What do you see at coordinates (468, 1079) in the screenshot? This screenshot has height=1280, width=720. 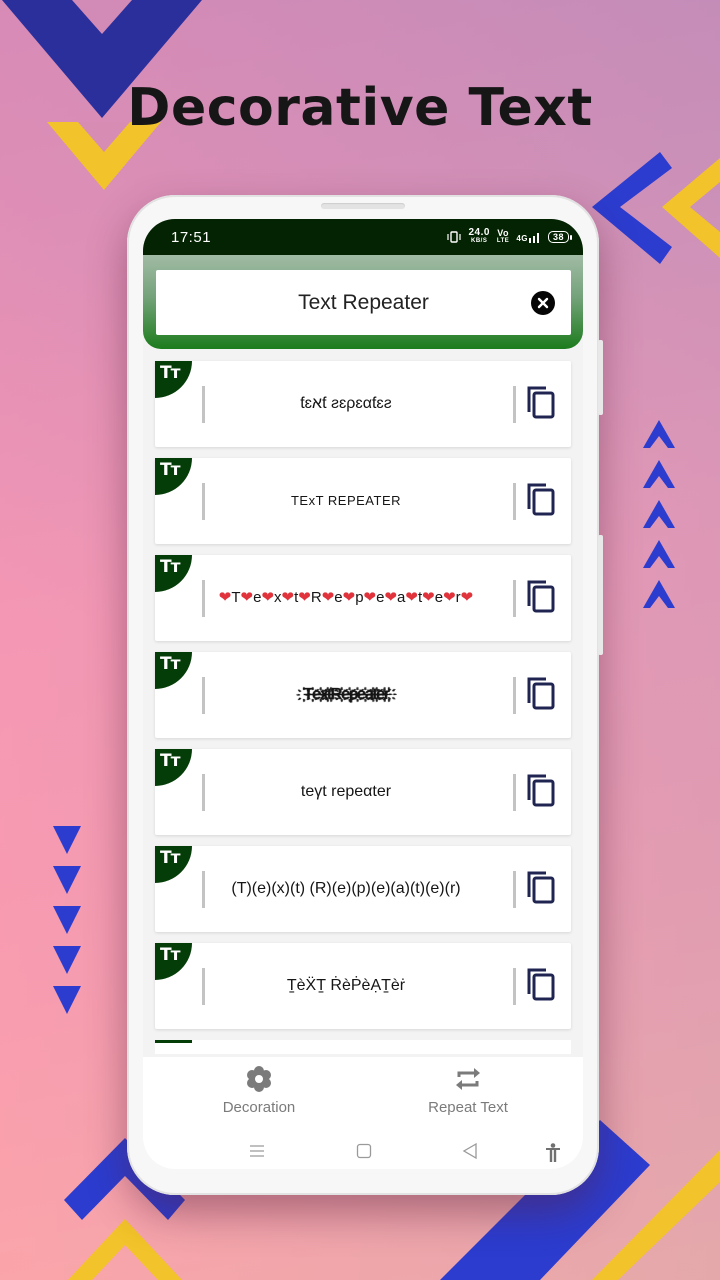 I see `repeat-icon` at bounding box center [468, 1079].